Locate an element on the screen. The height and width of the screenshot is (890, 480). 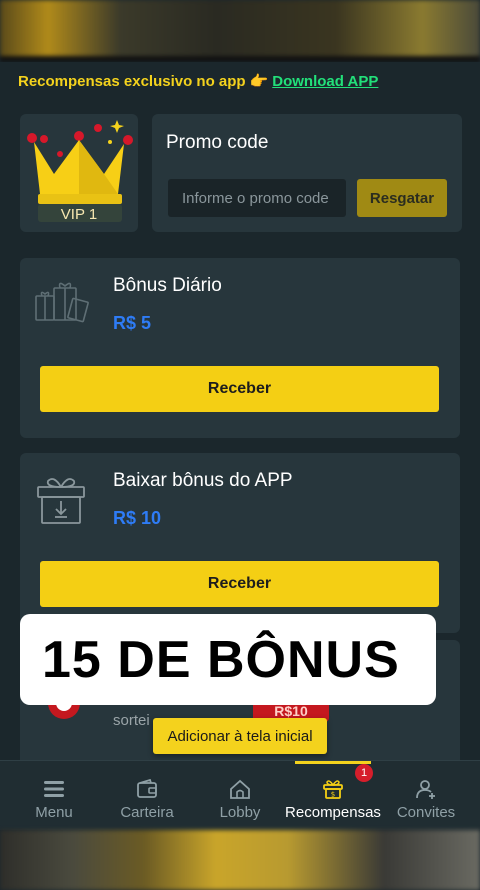
wallet-icon is located at coordinates (147, 788).